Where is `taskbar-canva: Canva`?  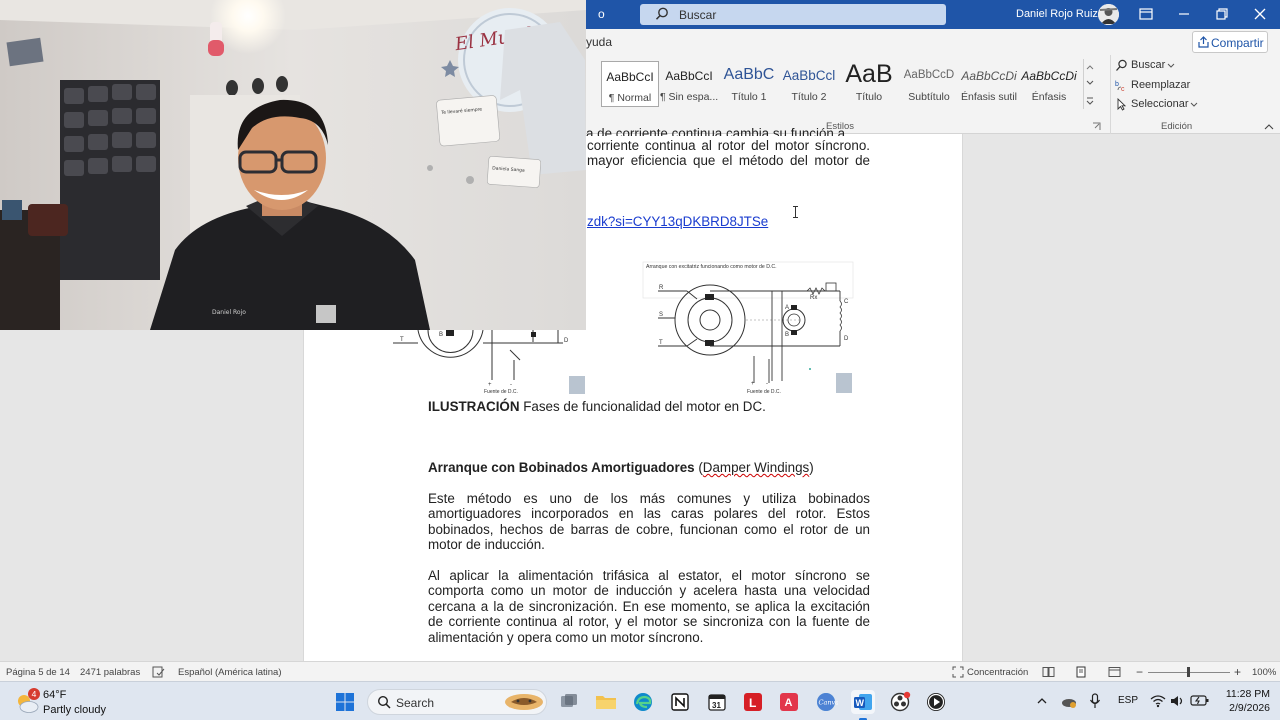
taskbar-canva: Canva is located at coordinates (826, 702).